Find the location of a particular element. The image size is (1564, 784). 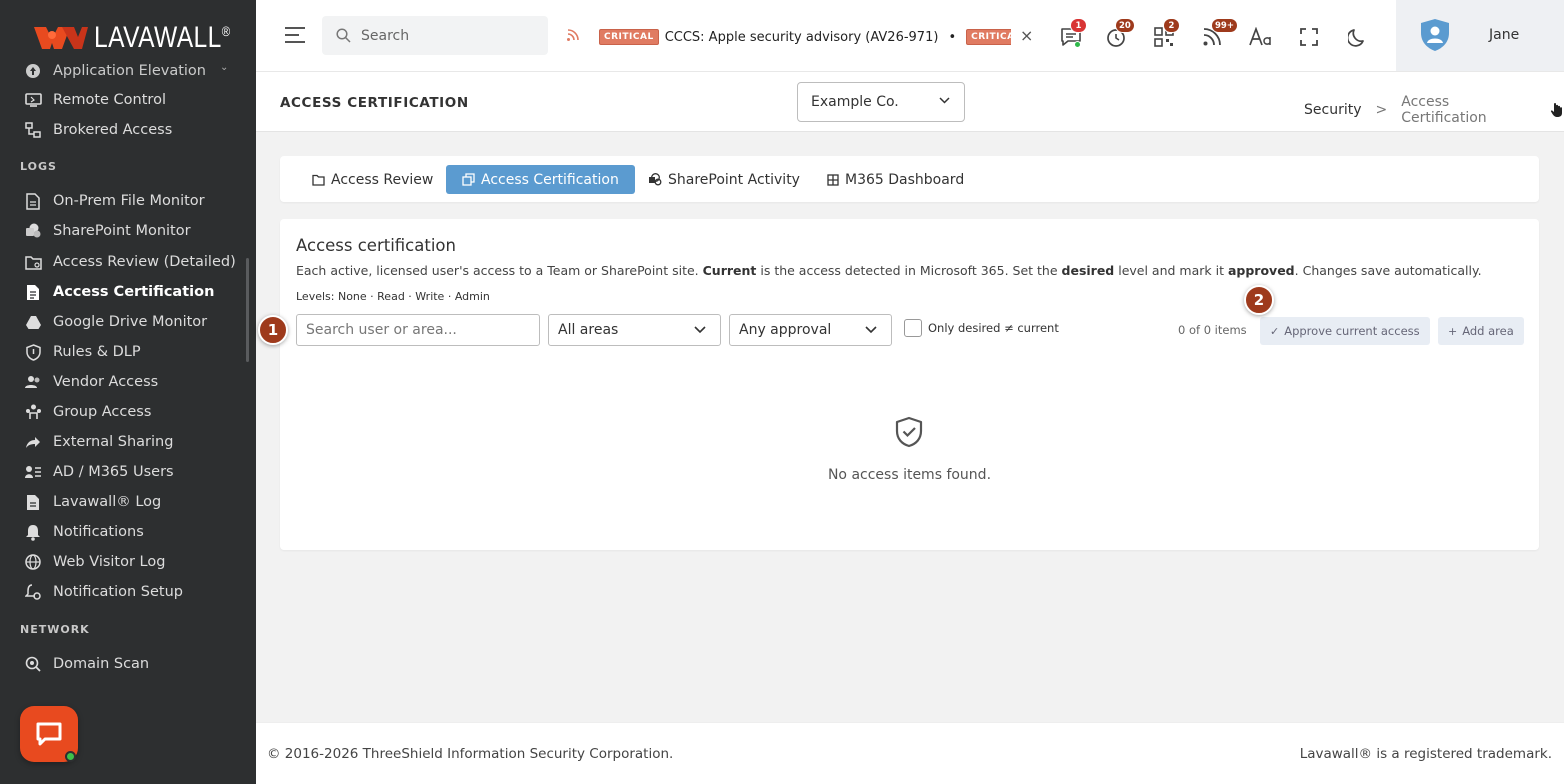

messages-badge: 1 is located at coordinates (1078, 25).